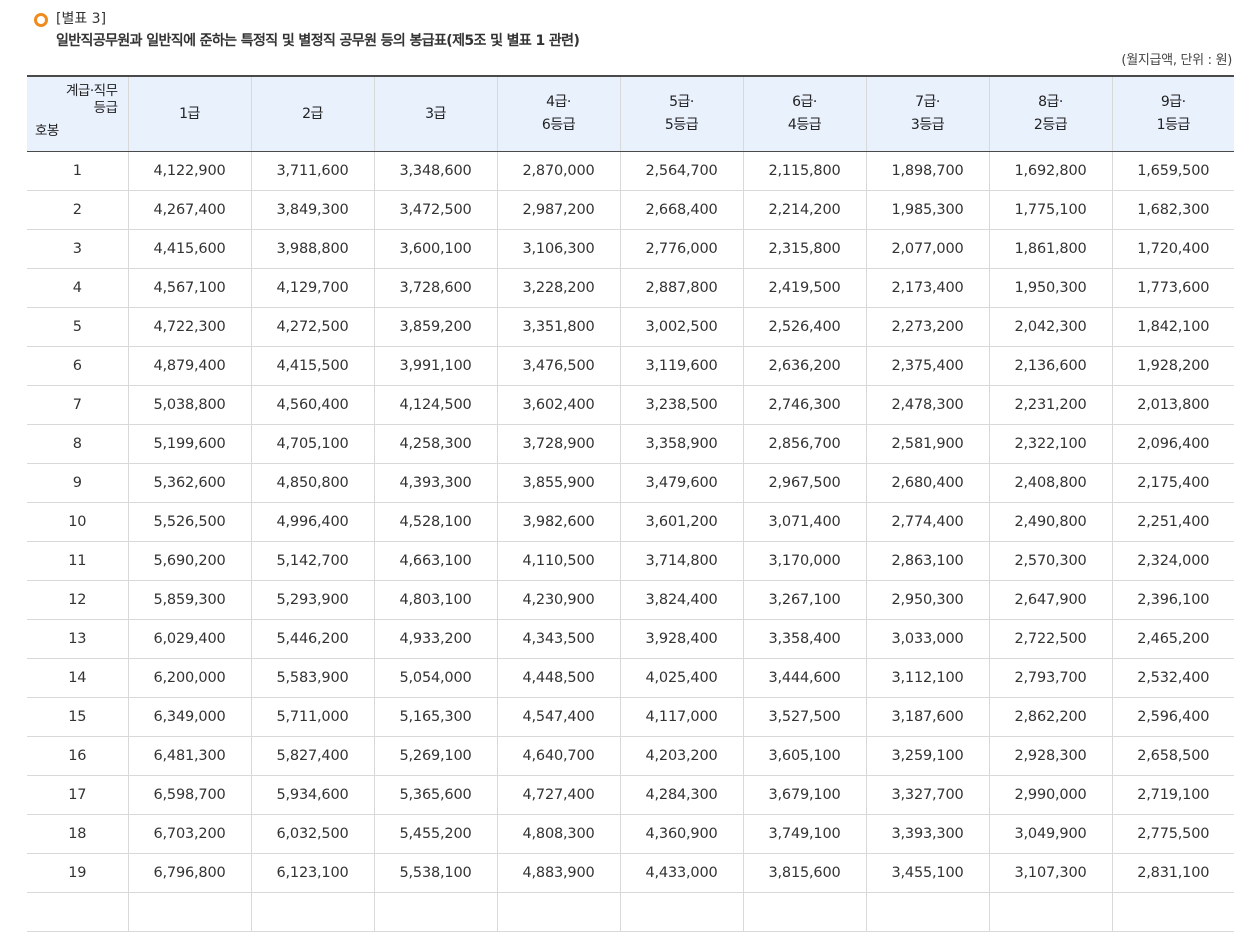 The image size is (1250, 932). What do you see at coordinates (313, 210) in the screenshot?
I see `salary-cell: 3,849,300` at bounding box center [313, 210].